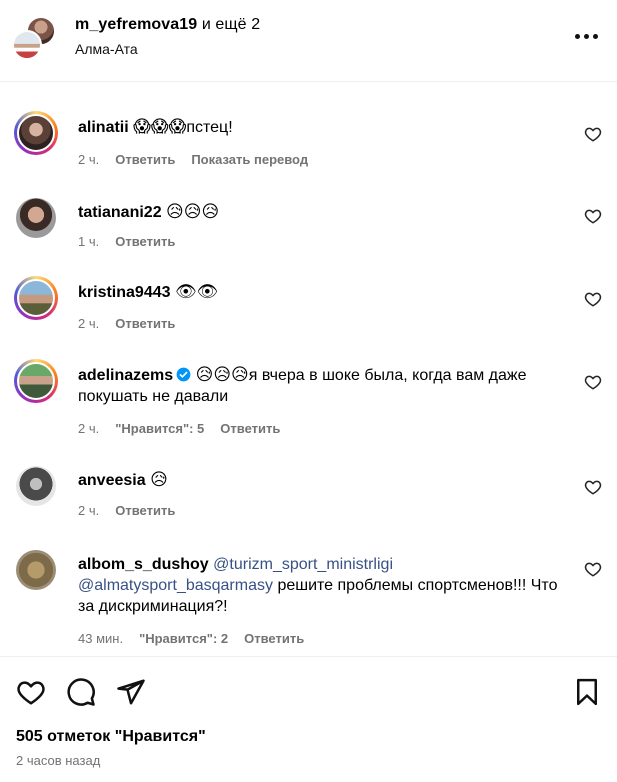 Image resolution: width=617 pixels, height=782 pixels. I want to click on comment-body: tatianani22 😥😥😥, so click(323, 212).